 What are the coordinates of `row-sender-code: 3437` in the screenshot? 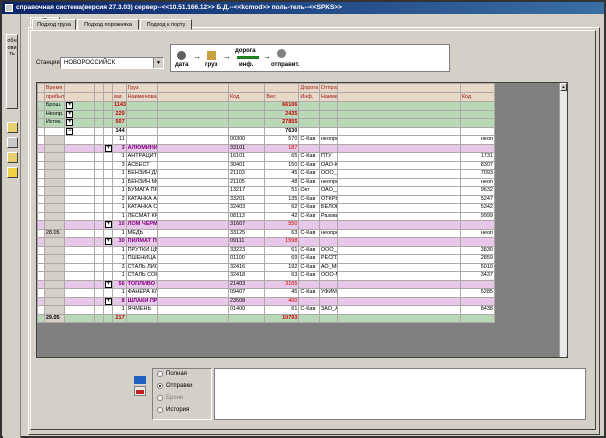 It's located at (477, 276).